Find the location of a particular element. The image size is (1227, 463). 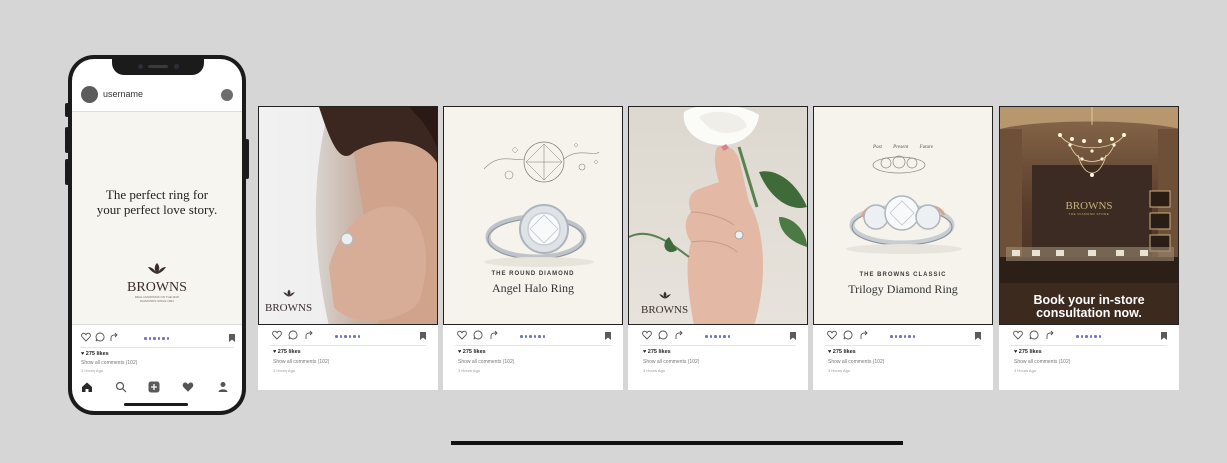

profile-icon is located at coordinates (223, 387).